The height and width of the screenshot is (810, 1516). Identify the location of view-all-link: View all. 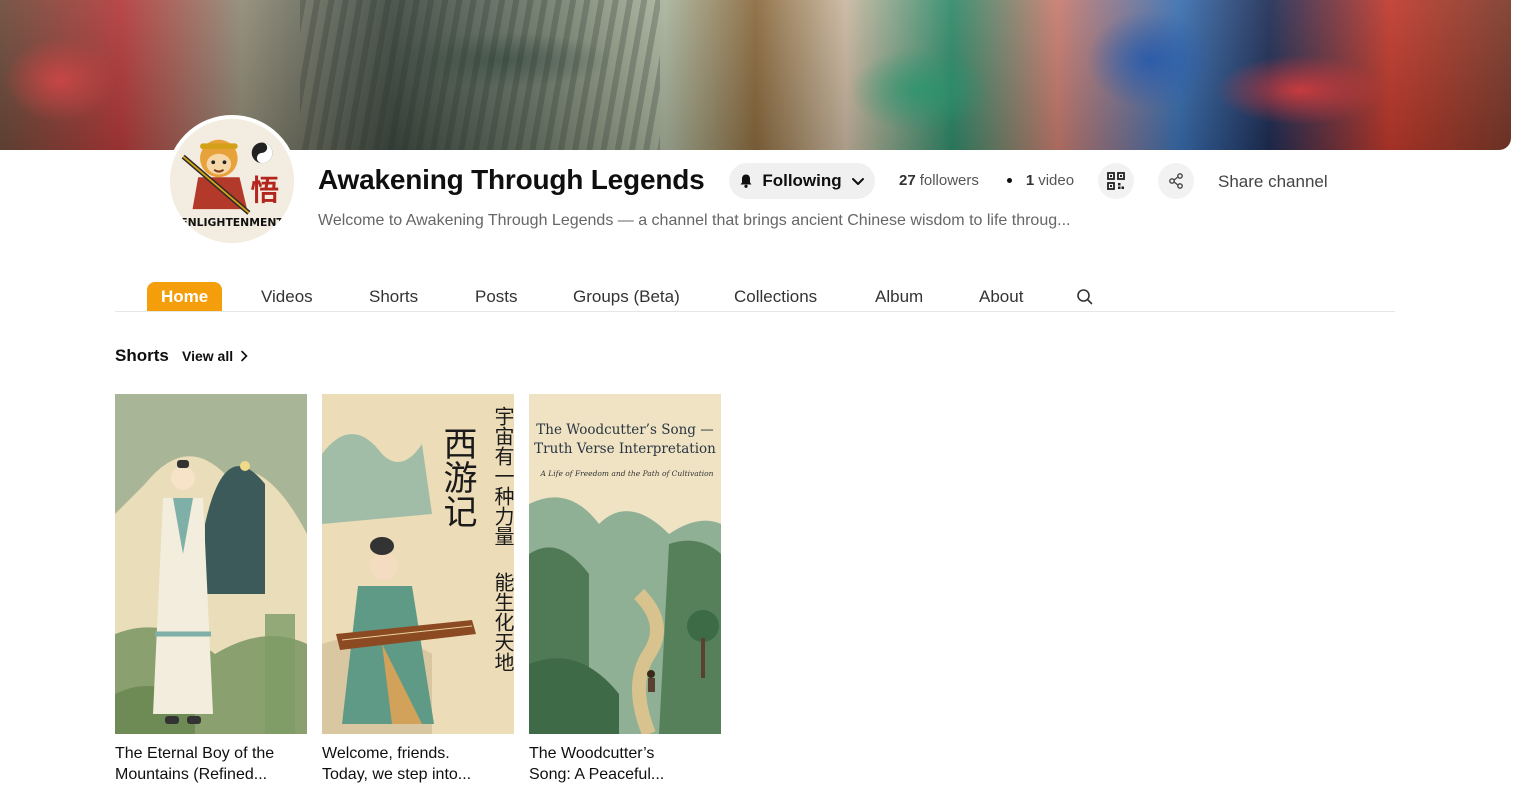
(215, 356).